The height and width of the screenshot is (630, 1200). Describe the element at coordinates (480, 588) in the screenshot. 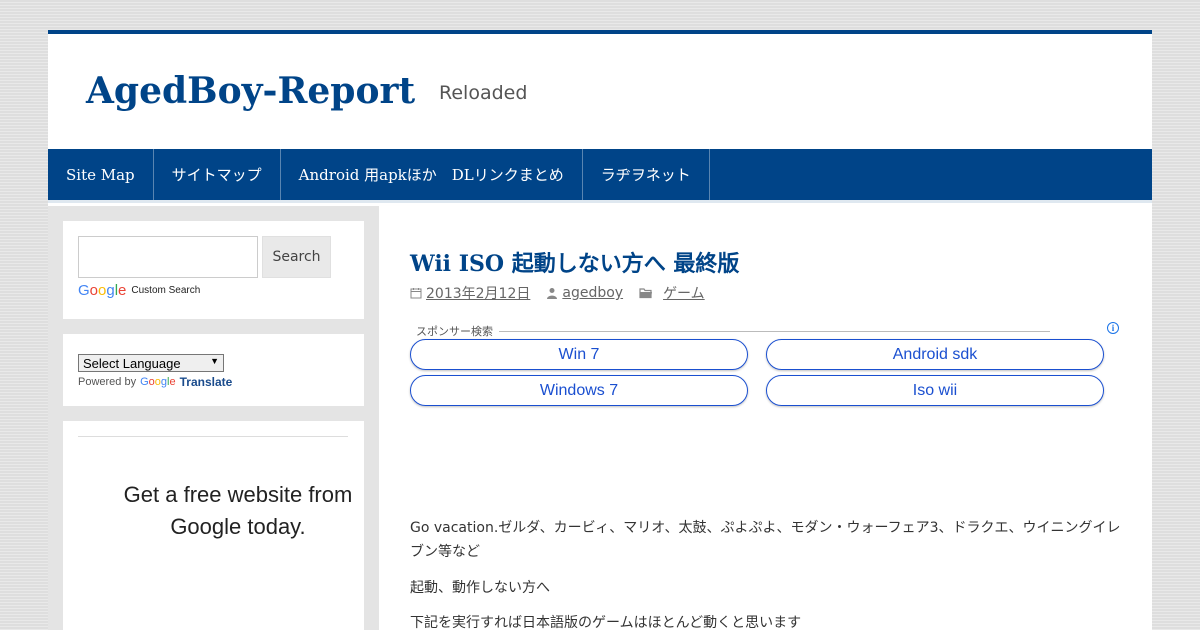

I see `post-paragraph: 起動、動作しない方へ` at that location.